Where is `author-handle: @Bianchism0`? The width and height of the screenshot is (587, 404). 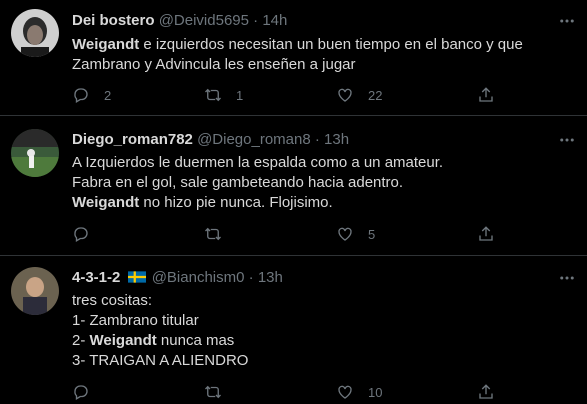
author-handle: @Bianchism0 is located at coordinates (198, 277).